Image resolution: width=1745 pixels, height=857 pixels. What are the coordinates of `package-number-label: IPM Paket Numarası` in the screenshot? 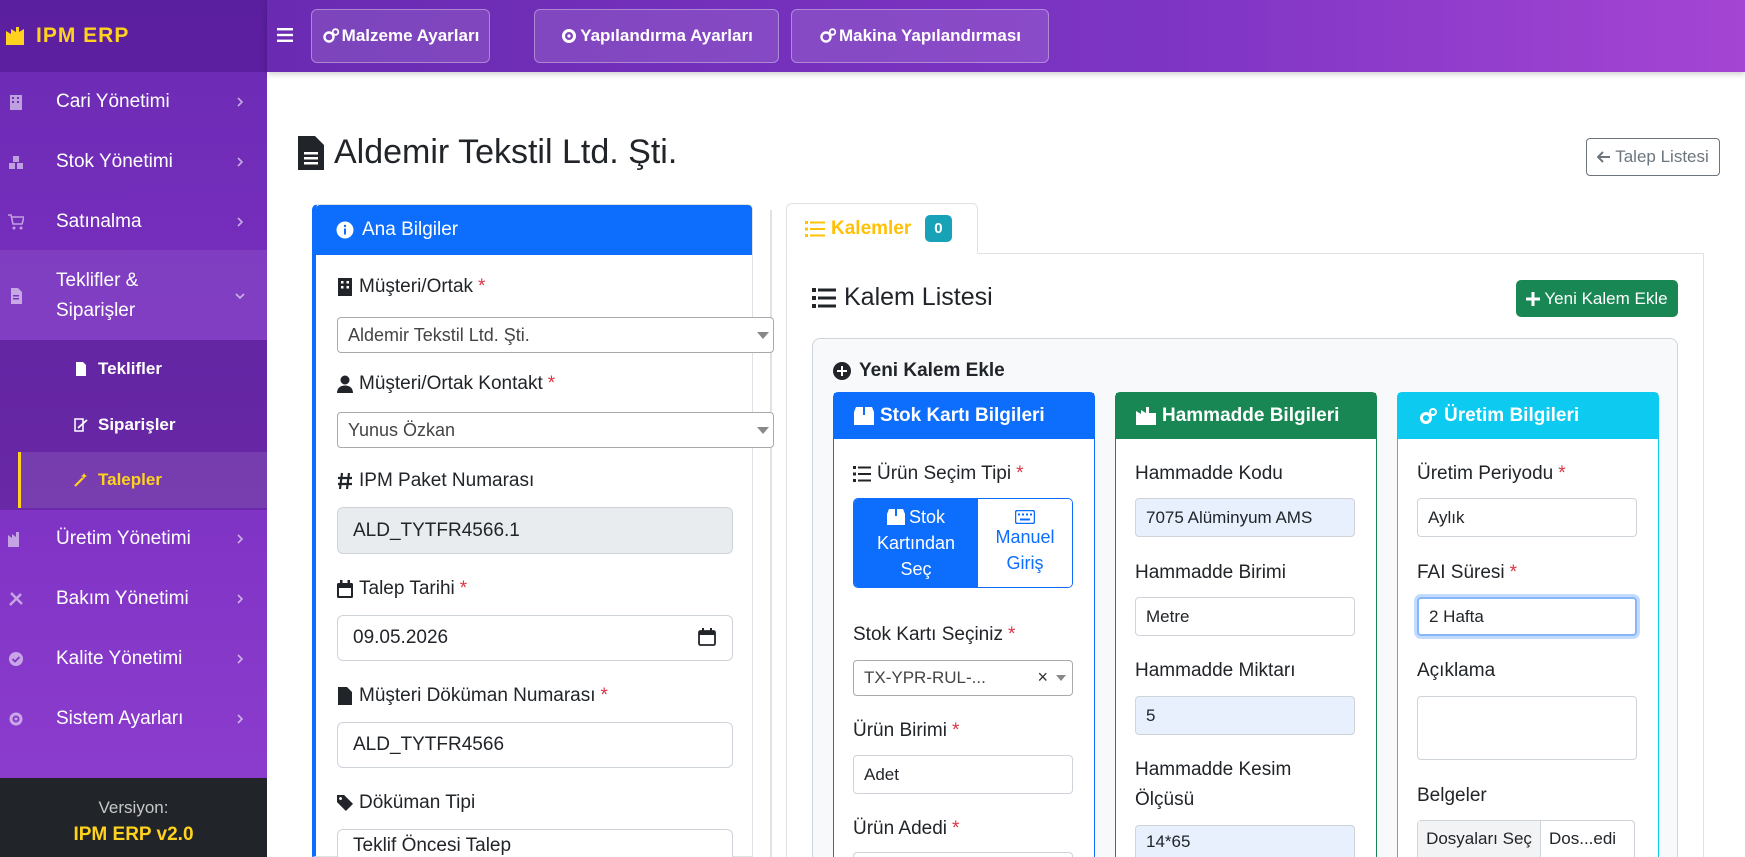 It's located at (435, 481).